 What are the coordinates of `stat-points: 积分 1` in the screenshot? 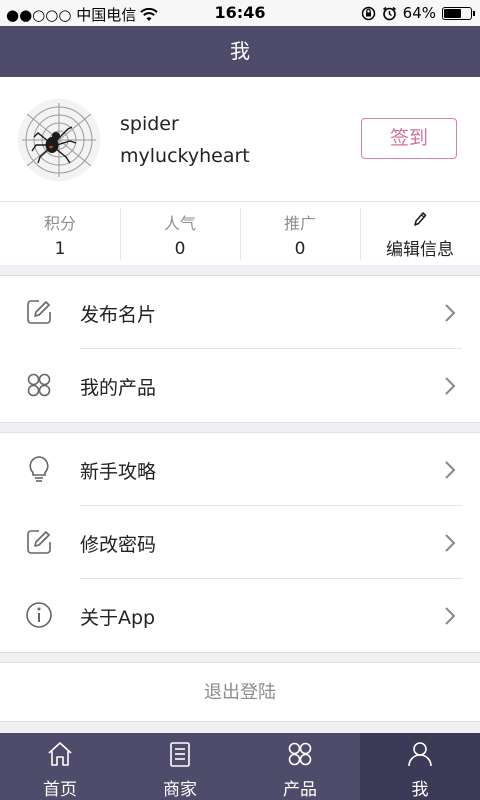 It's located at (60, 233).